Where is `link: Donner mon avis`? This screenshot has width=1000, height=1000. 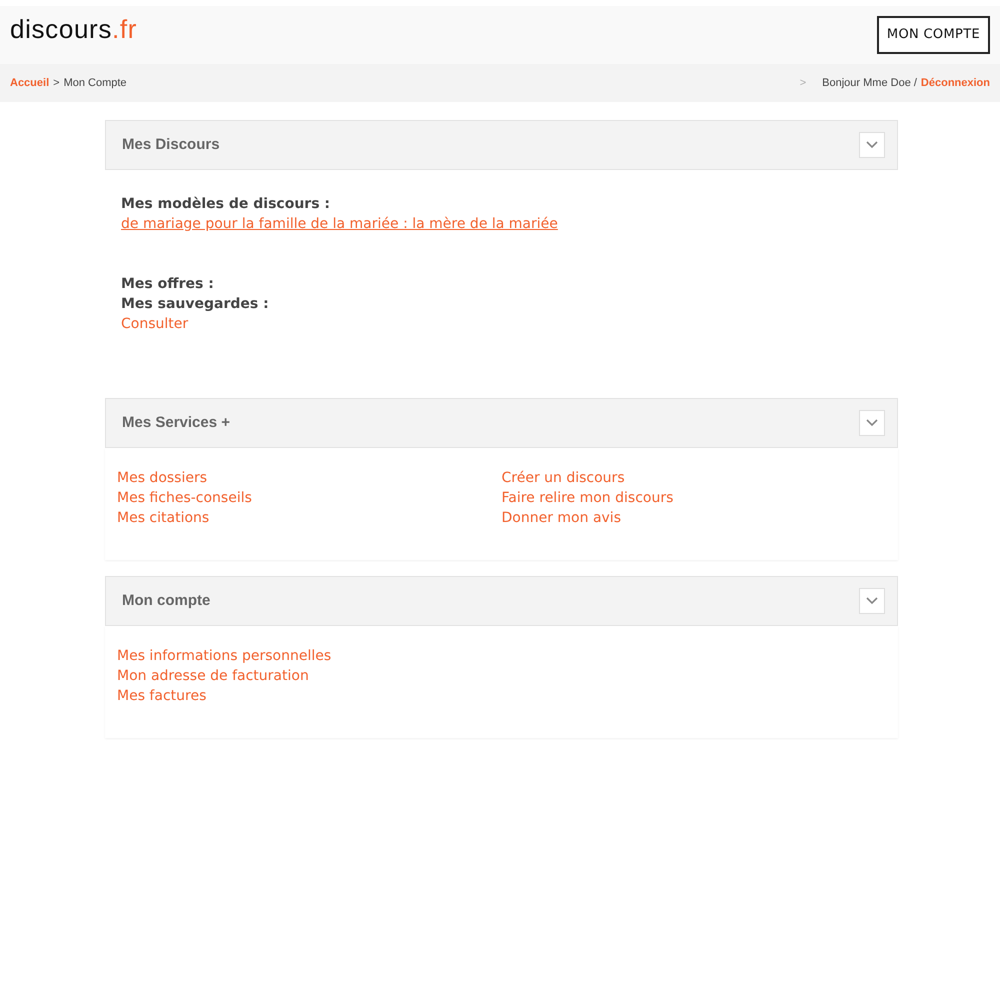
link: Donner mon avis is located at coordinates (561, 518).